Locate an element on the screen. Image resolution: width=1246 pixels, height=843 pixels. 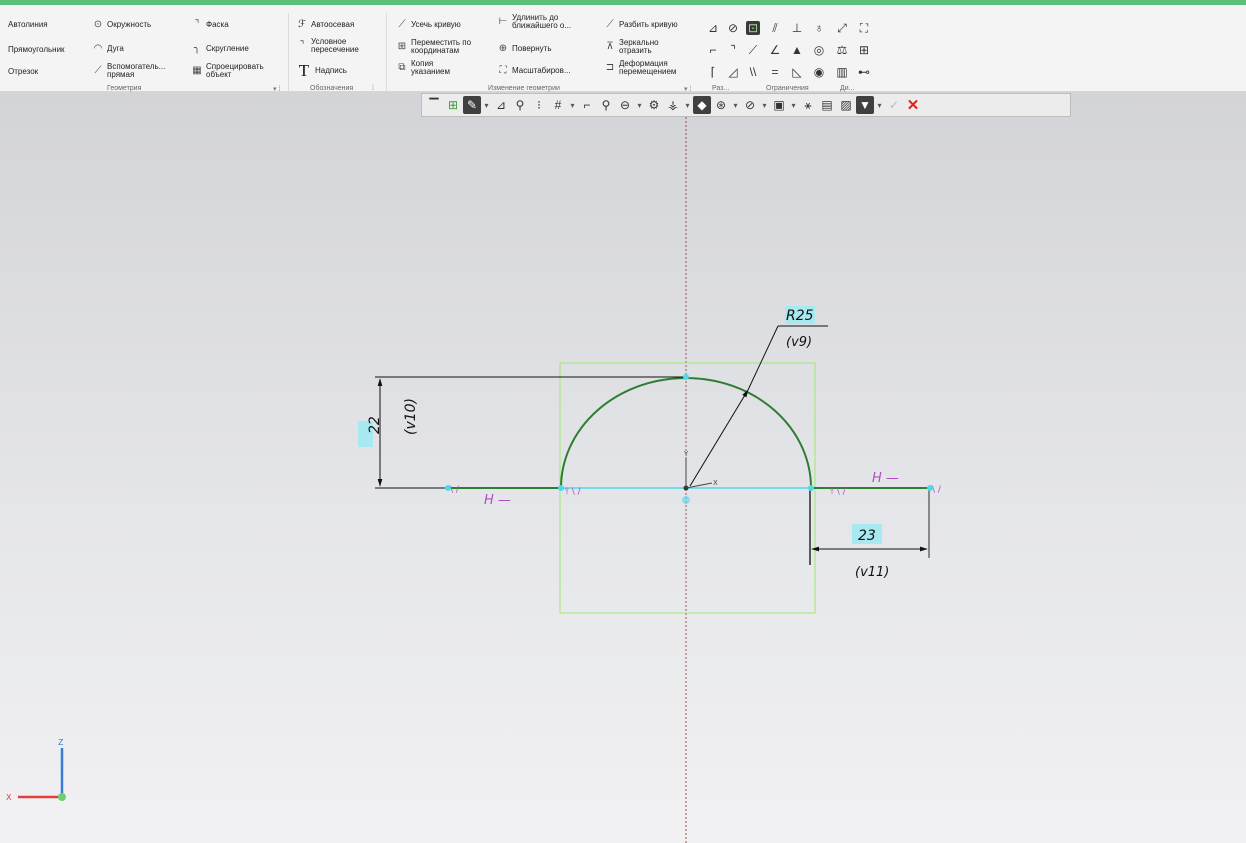
zoom-icon: ⚲ is located at coordinates (606, 105).